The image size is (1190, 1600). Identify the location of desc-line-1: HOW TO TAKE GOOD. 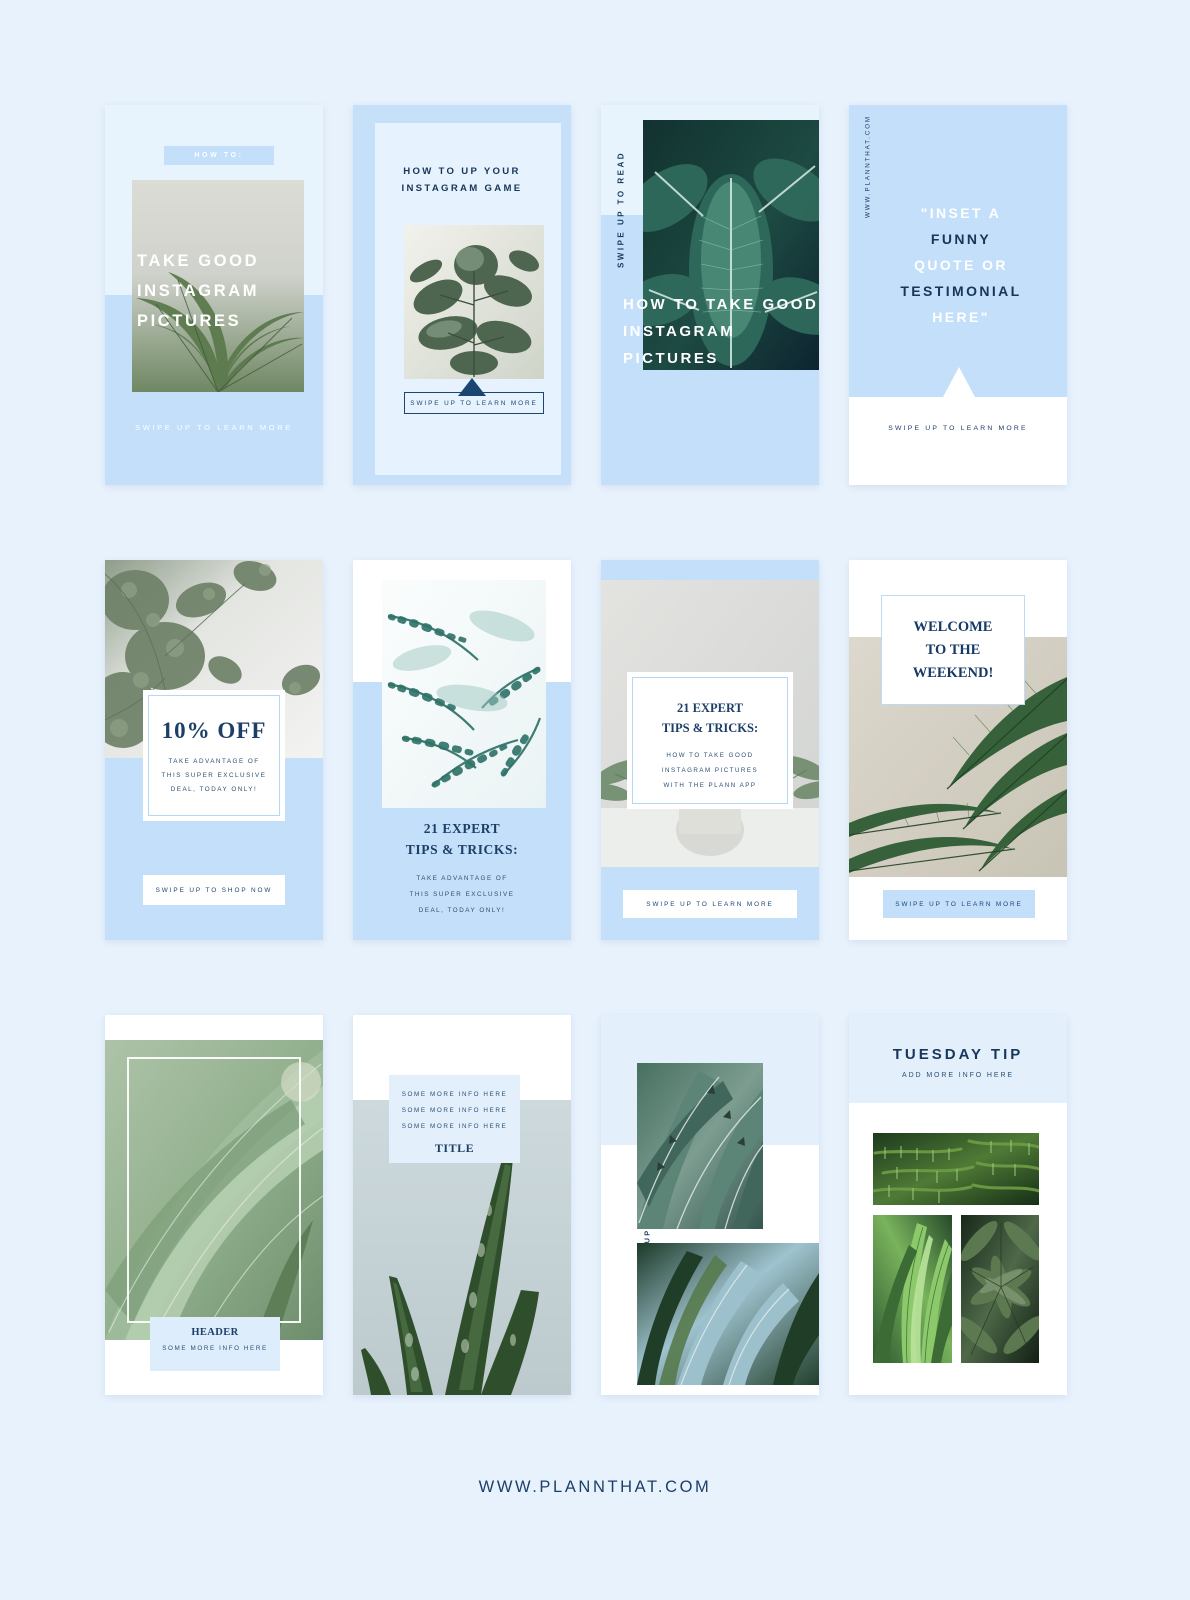
(710, 755).